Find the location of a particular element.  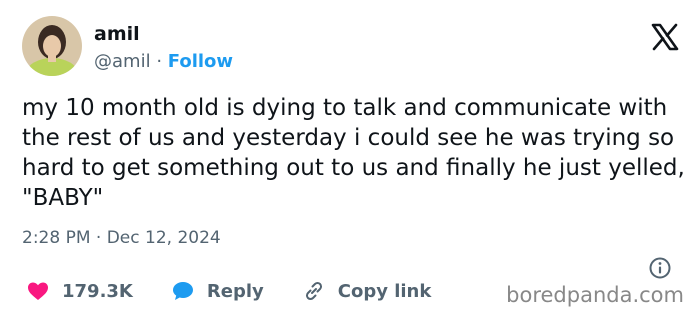

avatar is located at coordinates (52, 46).